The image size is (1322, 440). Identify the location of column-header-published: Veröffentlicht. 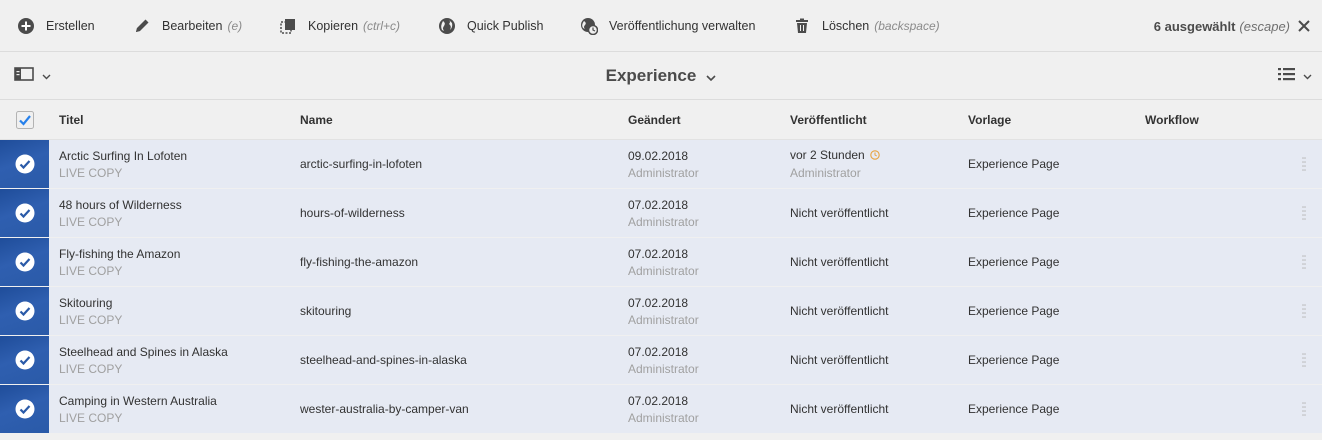
(828, 120).